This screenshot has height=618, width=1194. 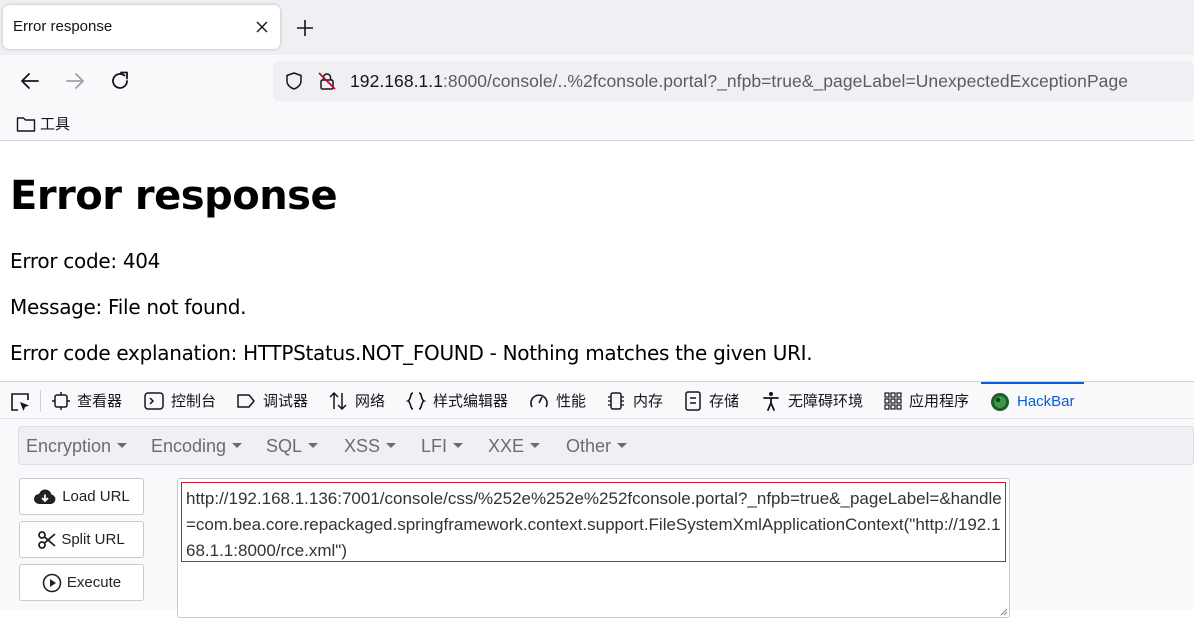 I want to click on tab-hackbar: HackBar, so click(x=1032, y=400).